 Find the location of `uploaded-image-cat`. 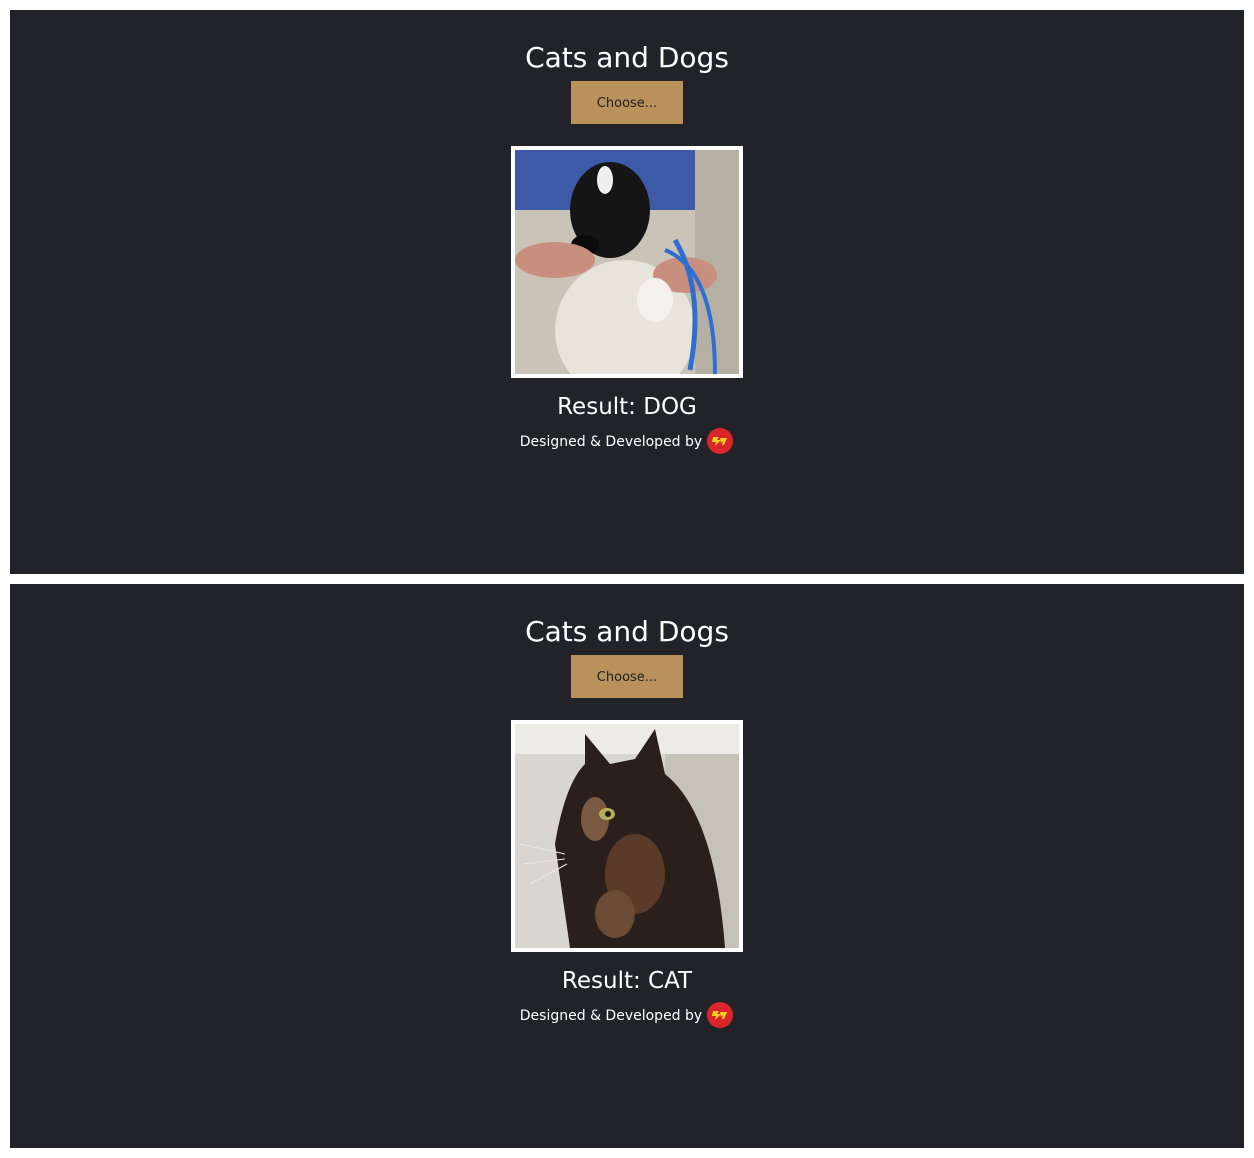

uploaded-image-cat is located at coordinates (627, 836).